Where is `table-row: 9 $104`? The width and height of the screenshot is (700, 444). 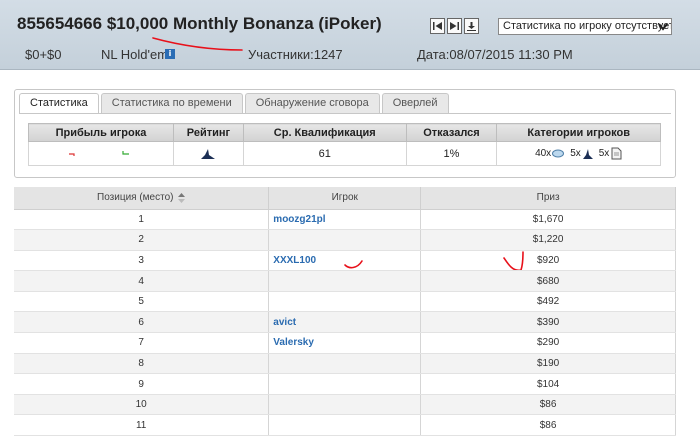
table-row: 9 $104 is located at coordinates (345, 384).